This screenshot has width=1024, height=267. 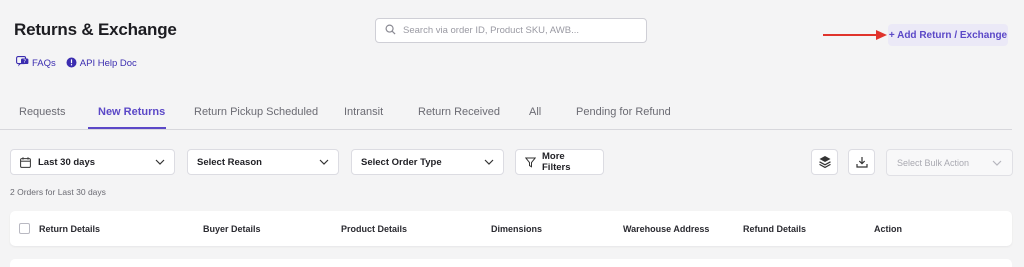 I want to click on order-type-value: Select Order Type, so click(x=401, y=162).